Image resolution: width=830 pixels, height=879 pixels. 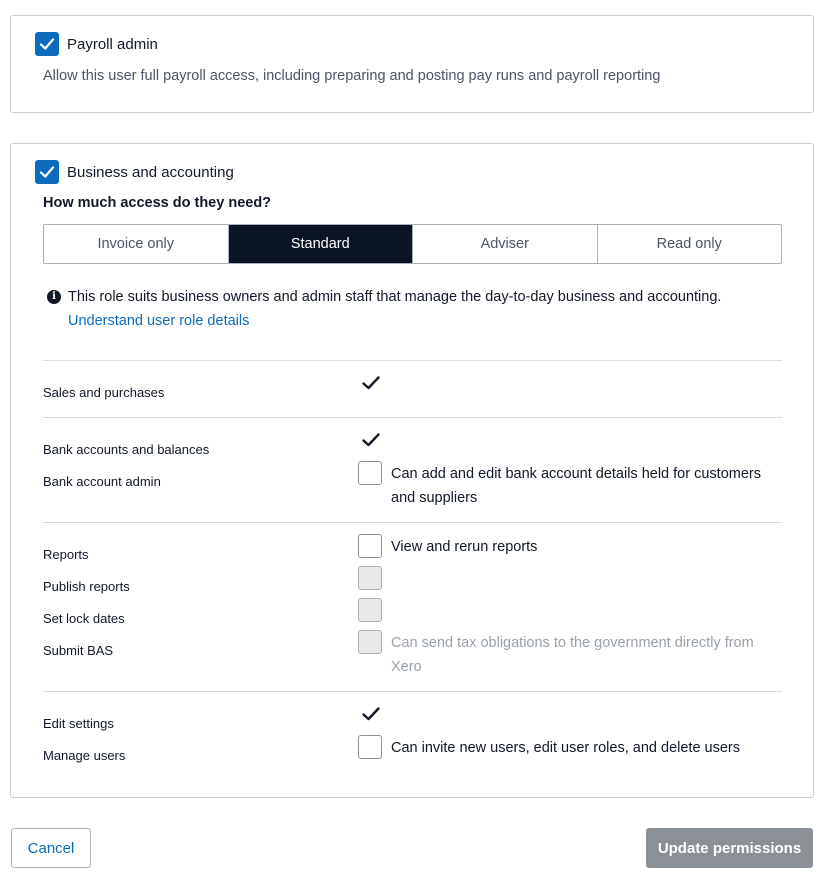 What do you see at coordinates (370, 578) in the screenshot?
I see `publish-reports-checkbox` at bounding box center [370, 578].